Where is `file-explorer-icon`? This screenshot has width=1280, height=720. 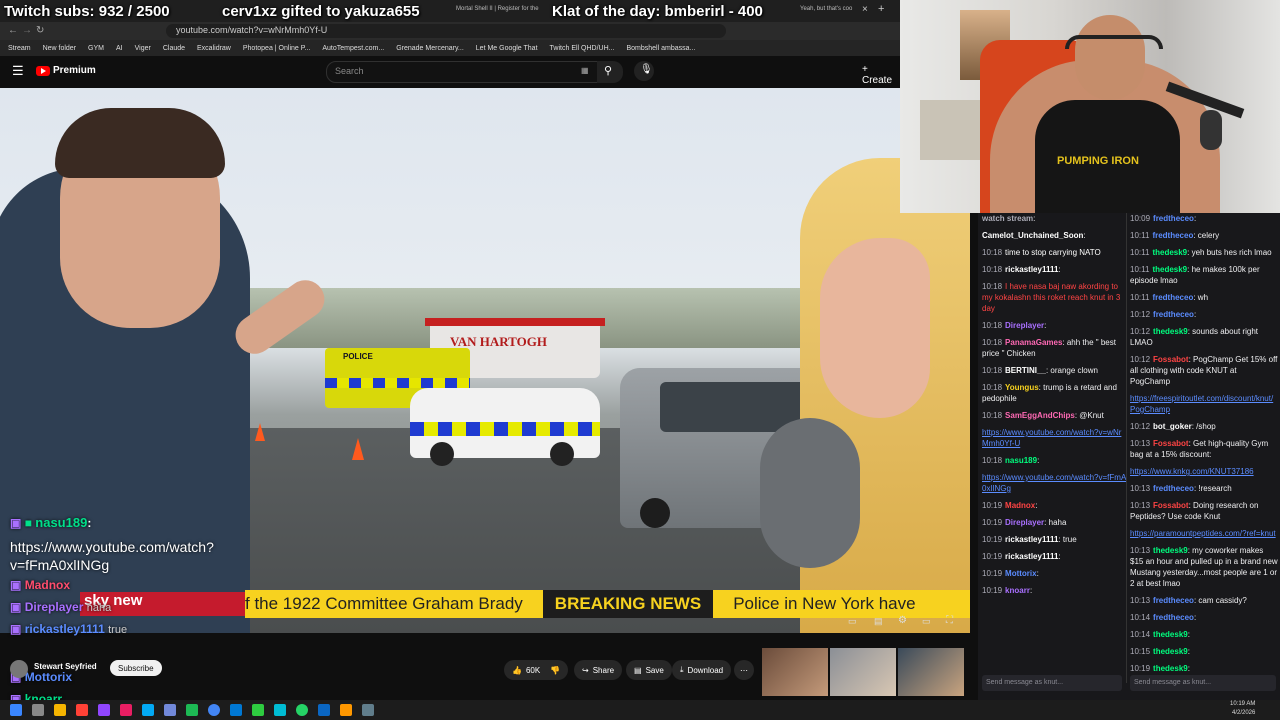 file-explorer-icon is located at coordinates (60, 710).